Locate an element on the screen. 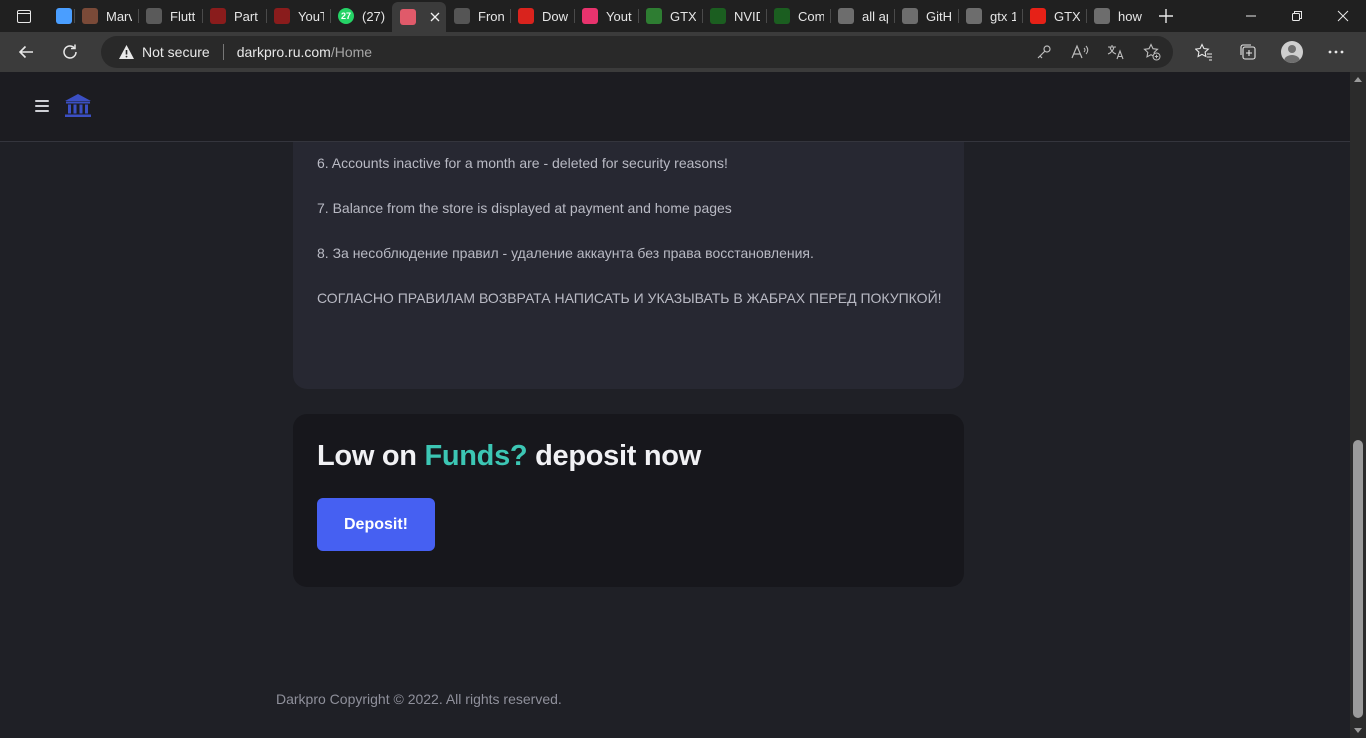  browser-tab: 27 (27) \ is located at coordinates (361, 16).